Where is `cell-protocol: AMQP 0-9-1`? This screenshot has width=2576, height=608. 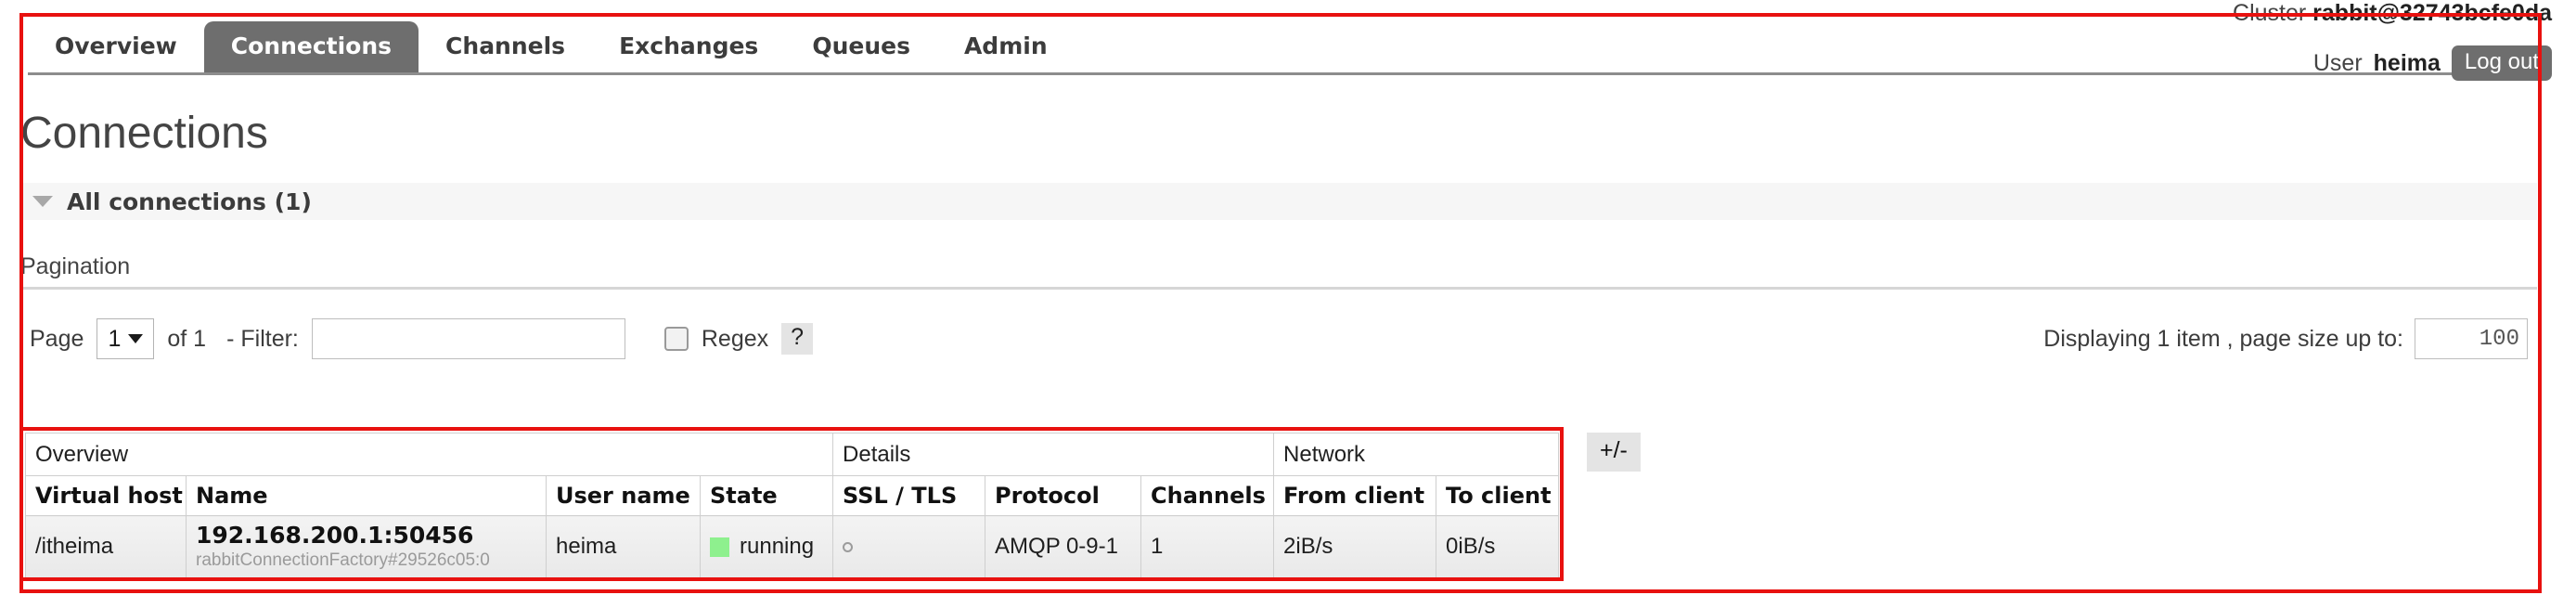
cell-protocol: AMQP 0-9-1 is located at coordinates (1063, 547).